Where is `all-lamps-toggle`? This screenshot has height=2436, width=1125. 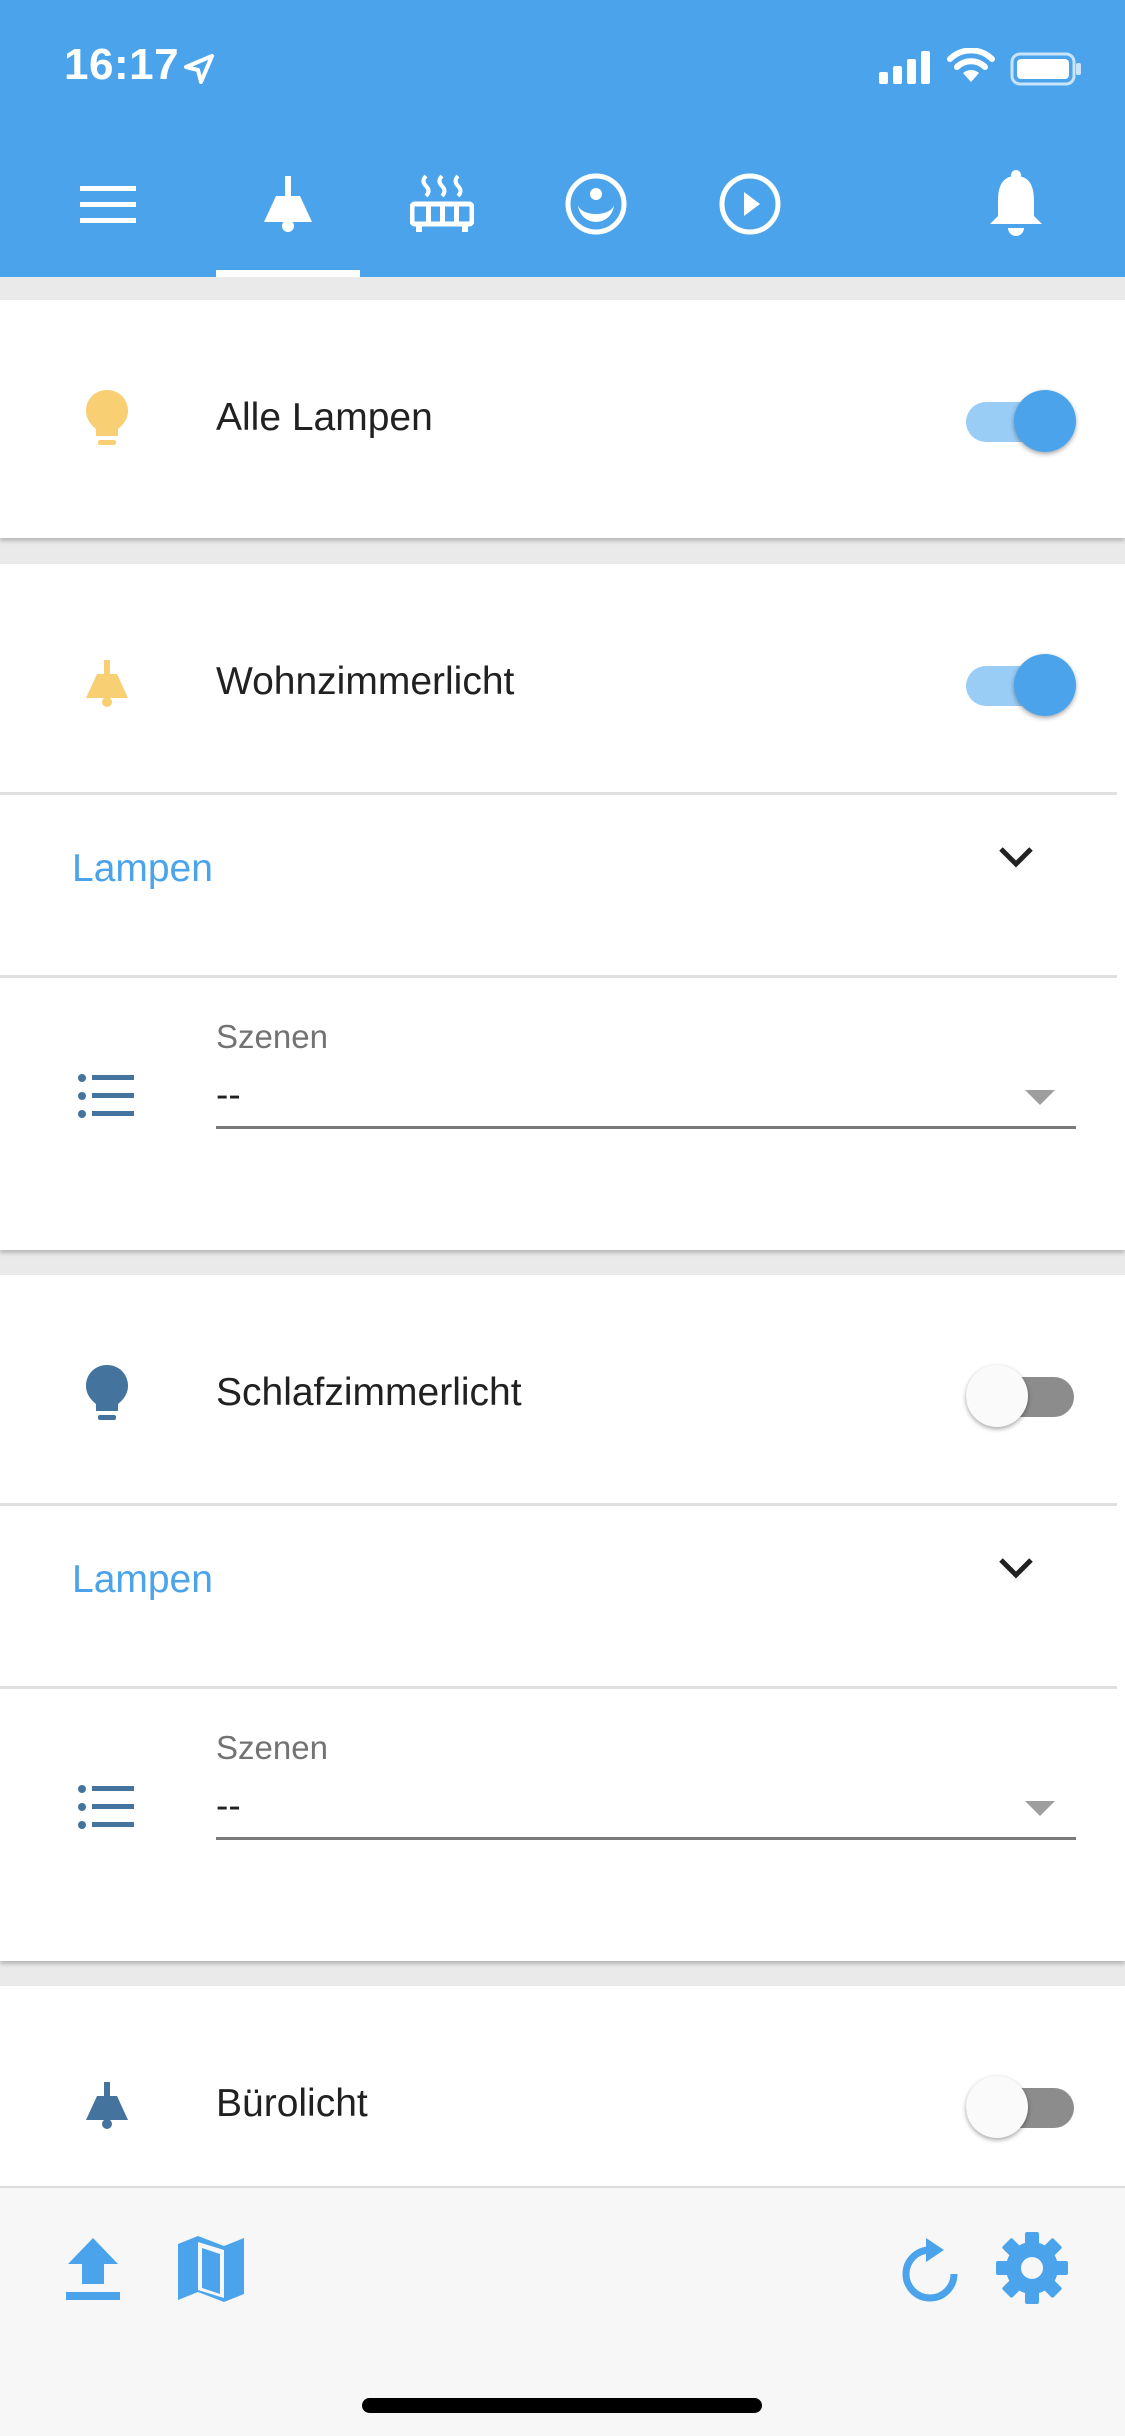 all-lamps-toggle is located at coordinates (1021, 419).